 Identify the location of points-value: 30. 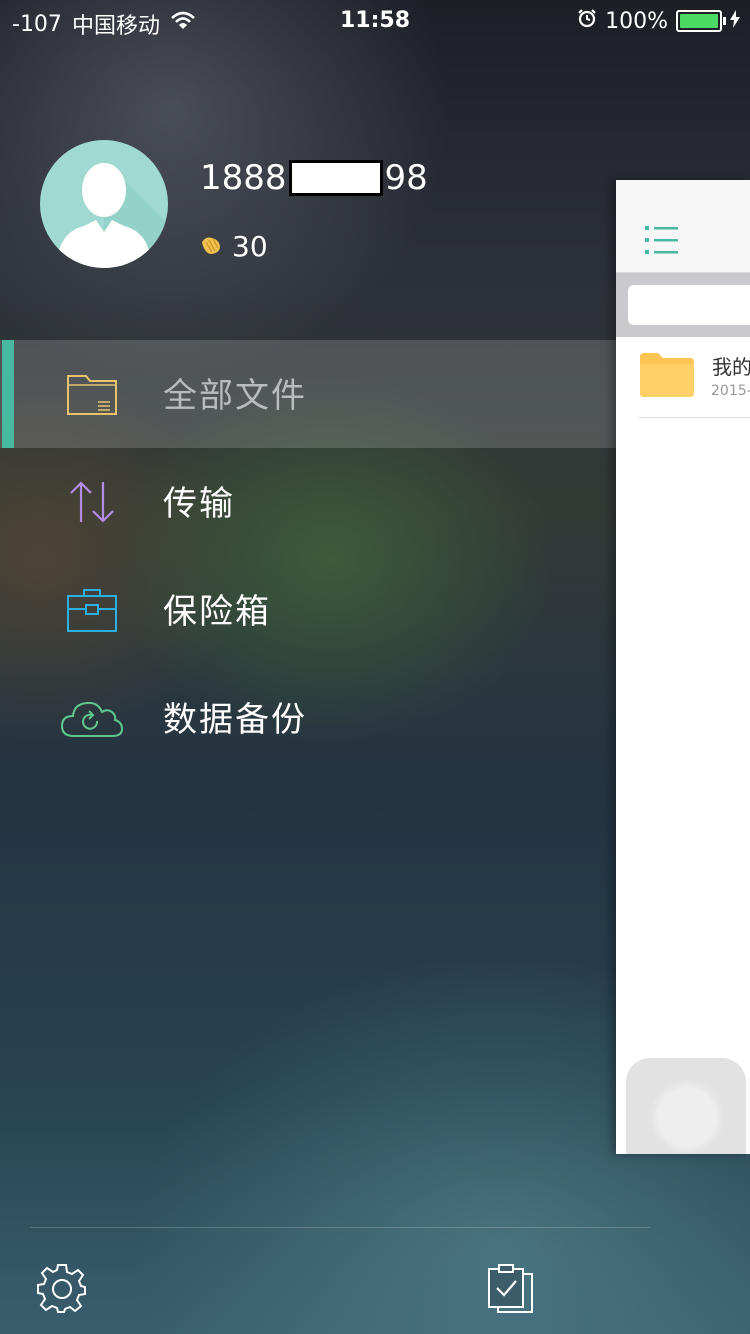
(250, 246).